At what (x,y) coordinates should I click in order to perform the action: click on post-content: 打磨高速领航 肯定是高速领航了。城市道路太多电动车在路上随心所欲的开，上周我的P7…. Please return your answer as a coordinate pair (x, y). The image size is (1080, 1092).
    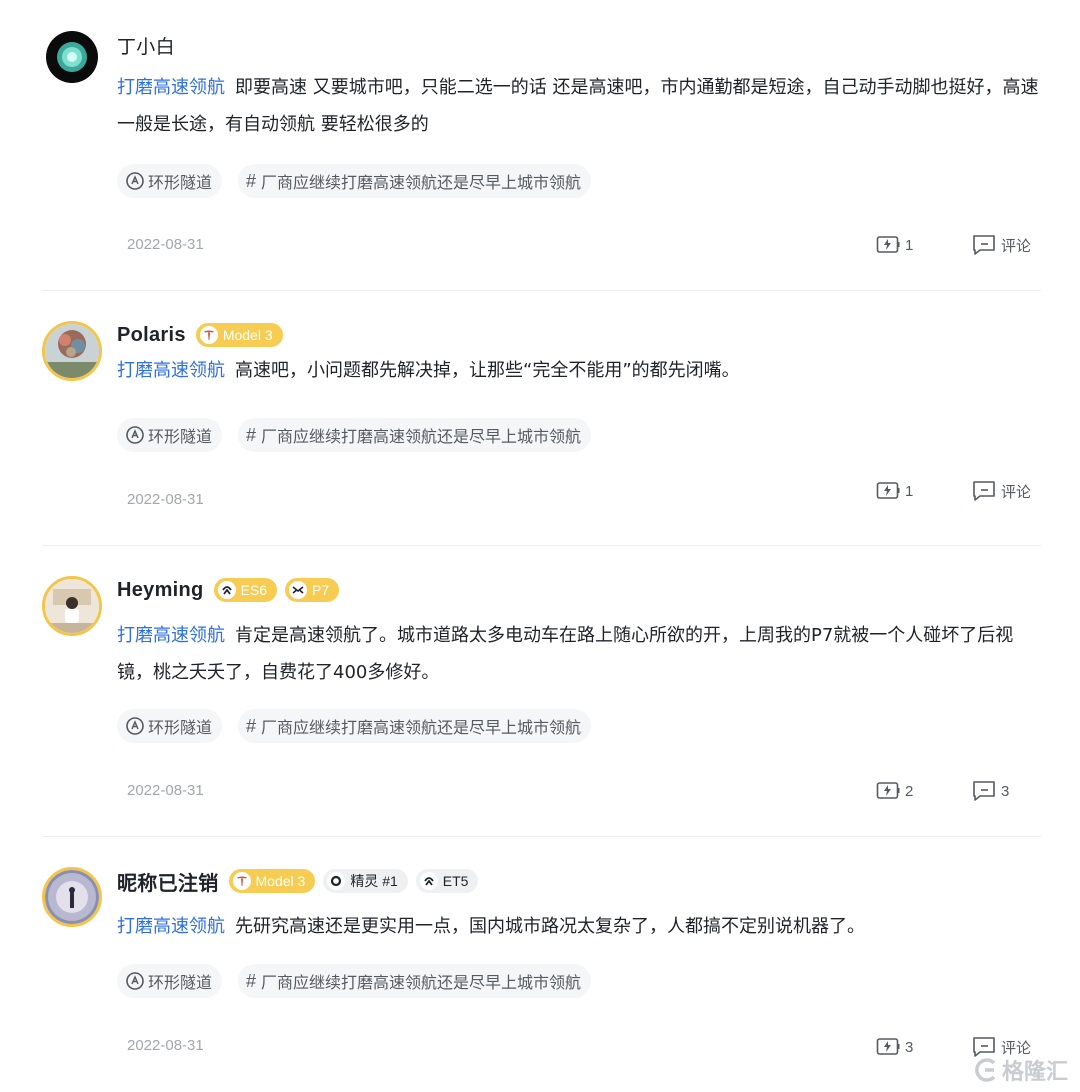
    Looking at the image, I should click on (579, 654).